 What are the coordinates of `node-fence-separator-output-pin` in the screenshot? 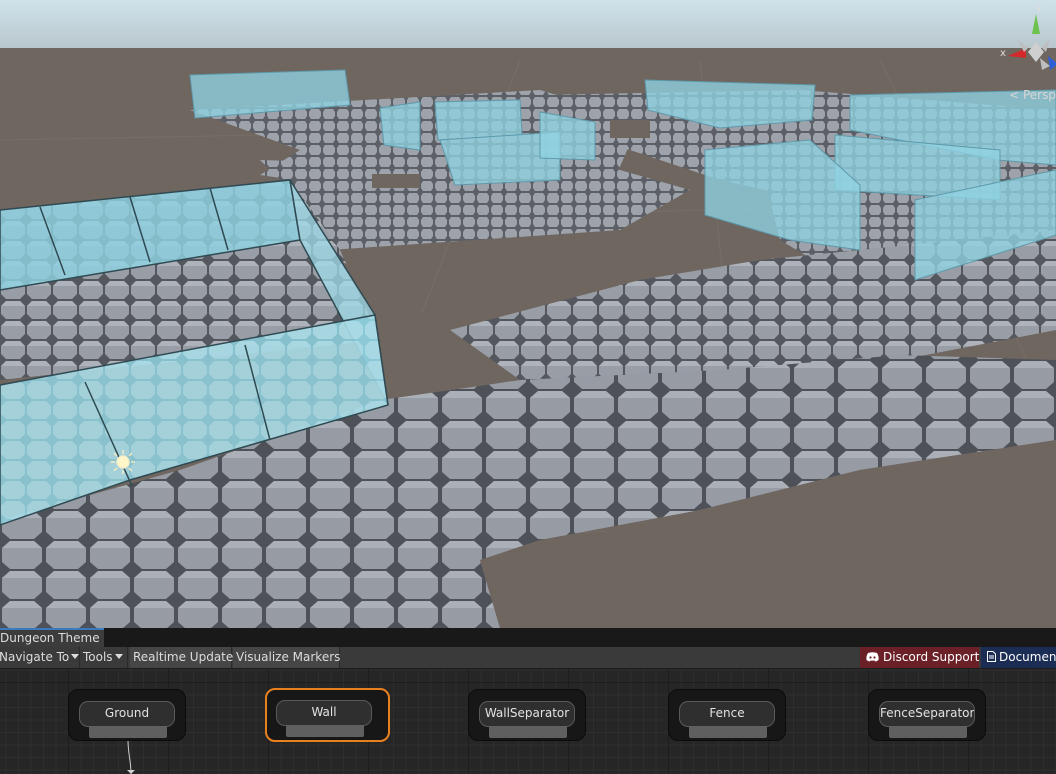 It's located at (928, 732).